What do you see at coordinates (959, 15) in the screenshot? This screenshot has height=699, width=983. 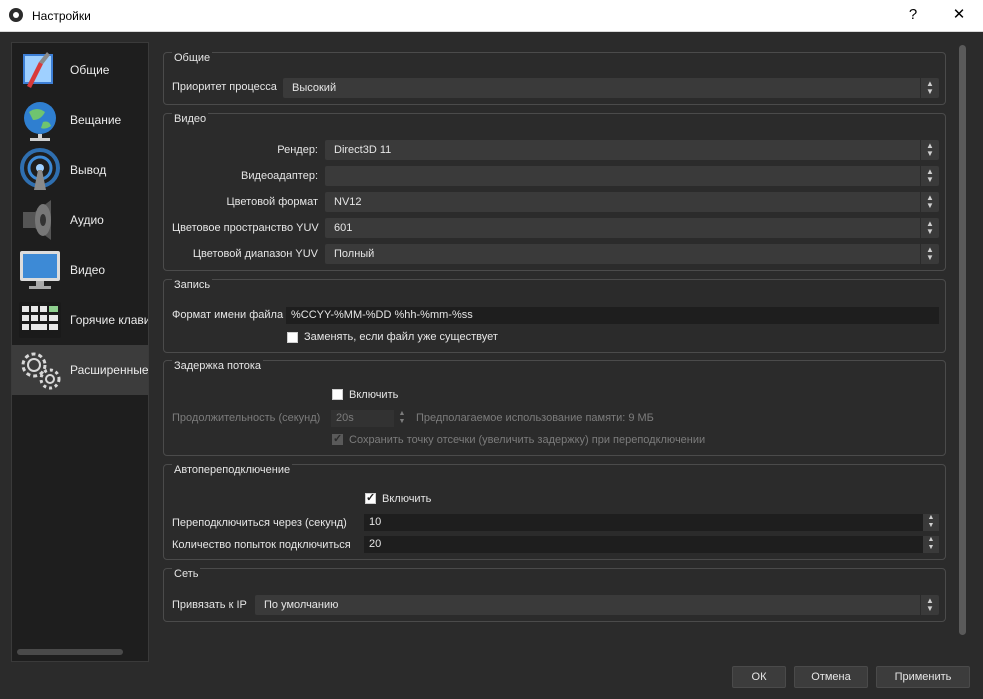 I see `close-button: ✕` at bounding box center [959, 15].